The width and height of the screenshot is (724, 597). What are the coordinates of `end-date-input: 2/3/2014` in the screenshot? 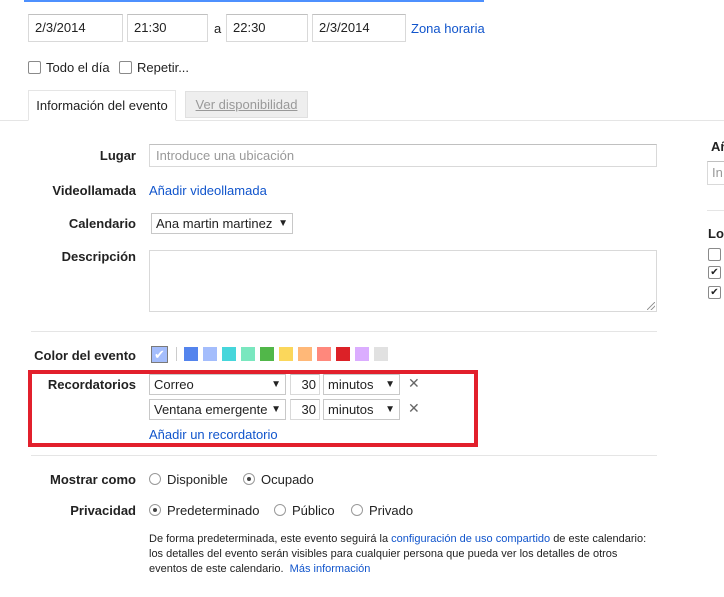 It's located at (359, 28).